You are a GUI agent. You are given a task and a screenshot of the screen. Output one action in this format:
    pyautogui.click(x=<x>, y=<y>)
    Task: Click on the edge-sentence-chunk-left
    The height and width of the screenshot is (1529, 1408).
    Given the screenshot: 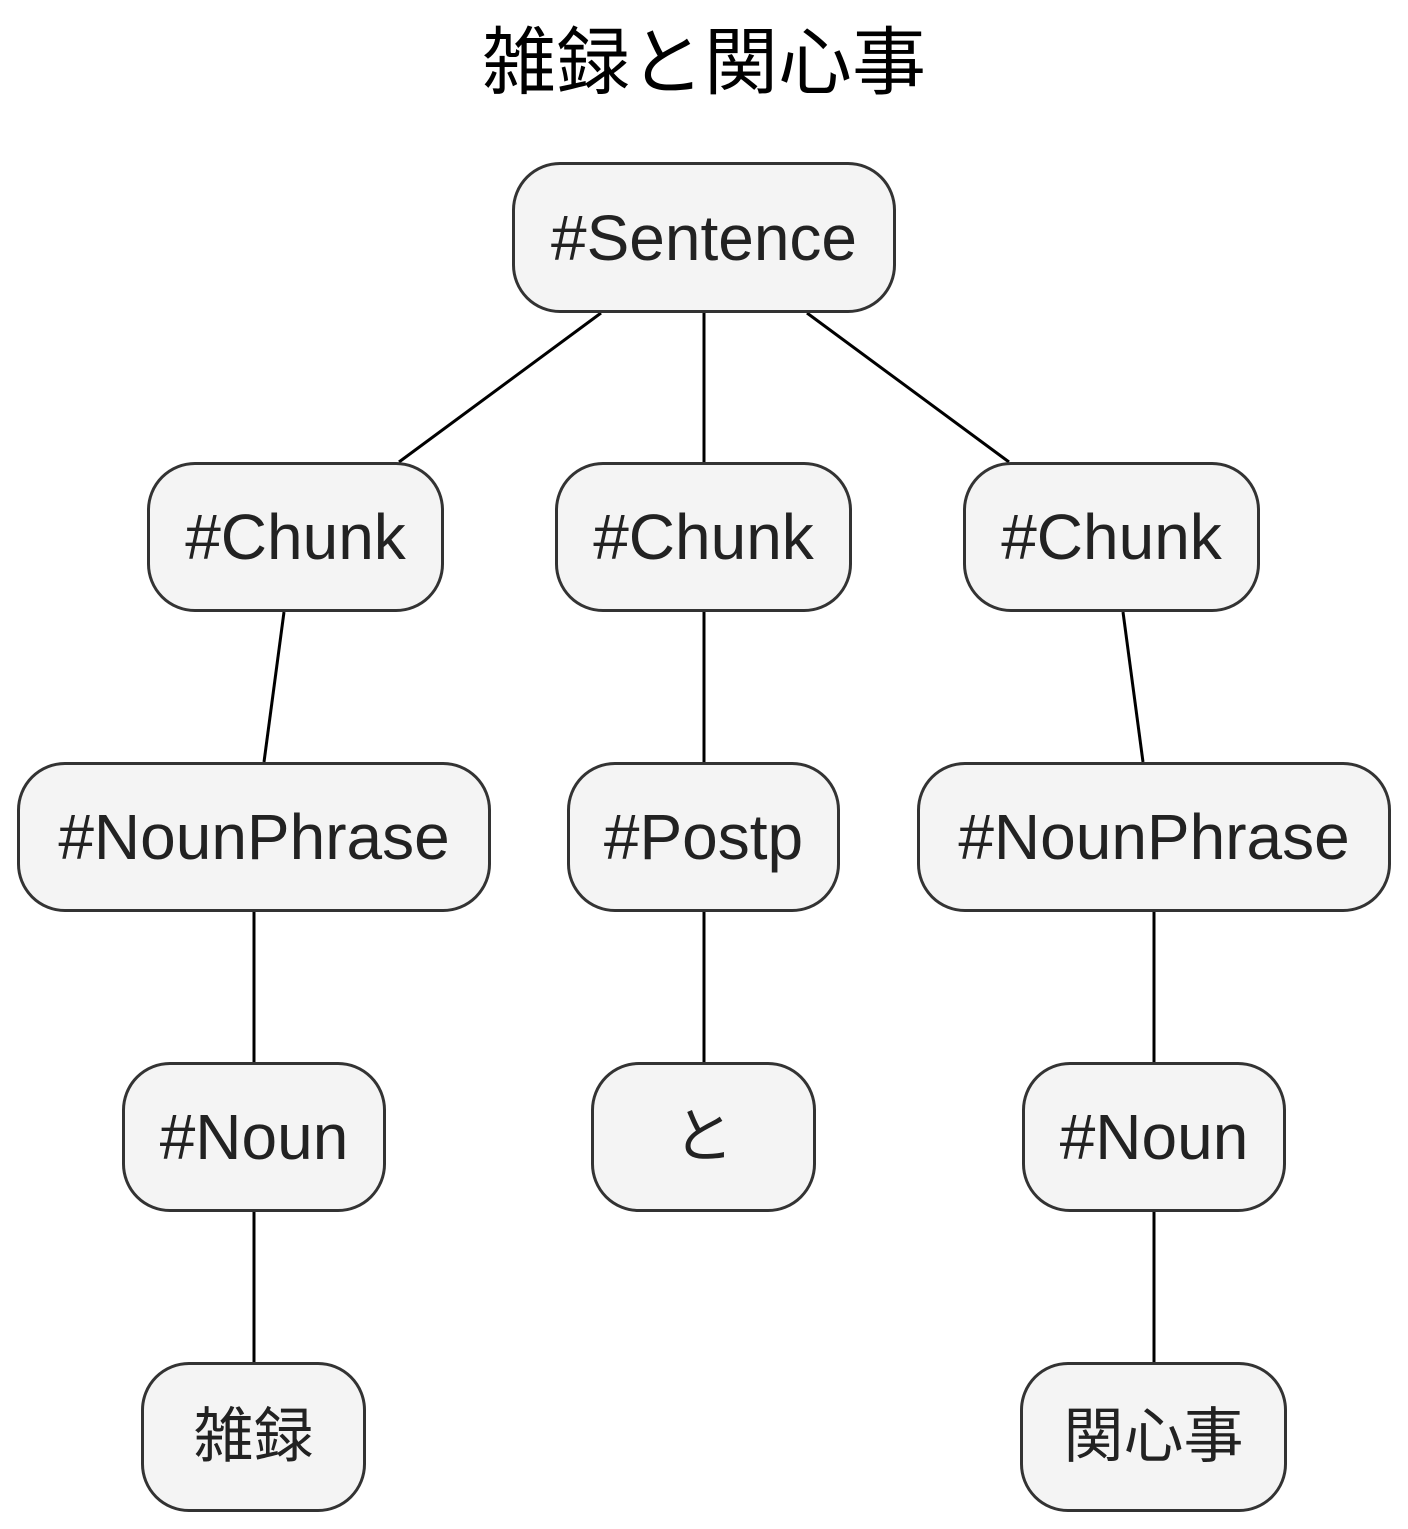 What is the action you would take?
    pyautogui.click(x=500, y=387)
    